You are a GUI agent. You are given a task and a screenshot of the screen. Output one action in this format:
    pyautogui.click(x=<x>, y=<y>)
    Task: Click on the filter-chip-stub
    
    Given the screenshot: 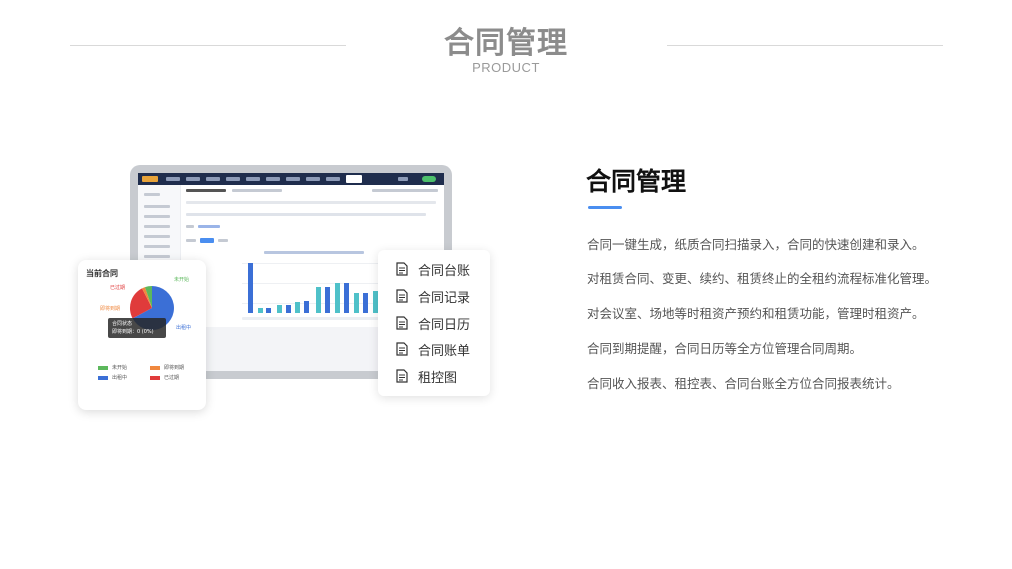 What is the action you would take?
    pyautogui.click(x=209, y=226)
    